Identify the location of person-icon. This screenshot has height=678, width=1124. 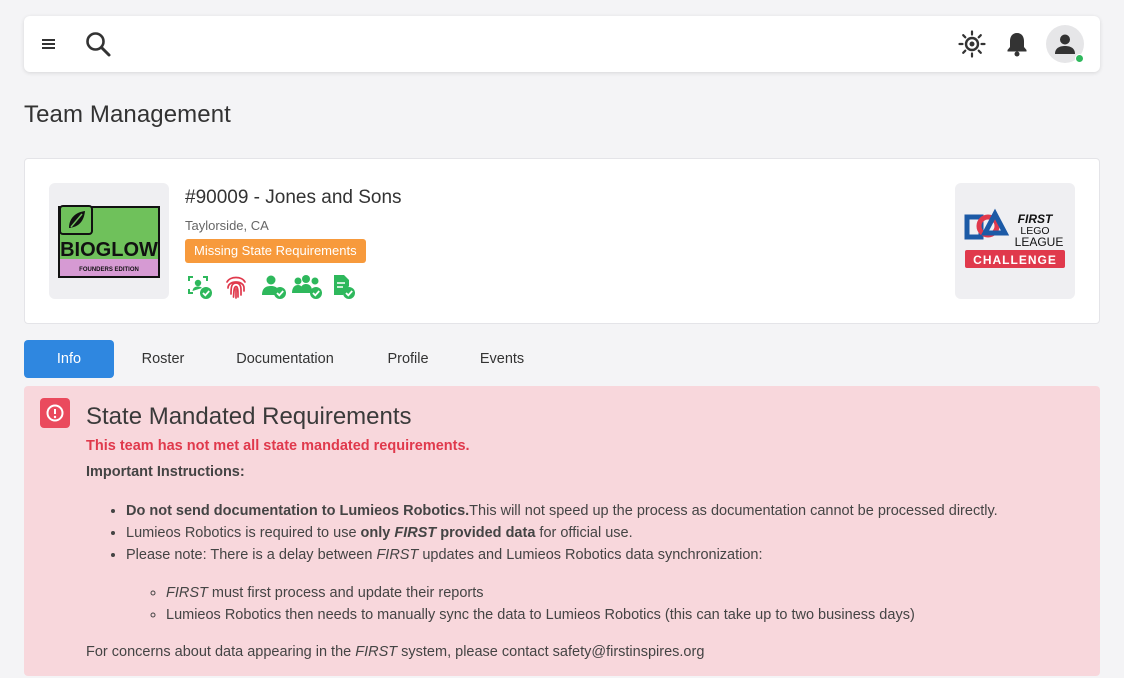
(1065, 44).